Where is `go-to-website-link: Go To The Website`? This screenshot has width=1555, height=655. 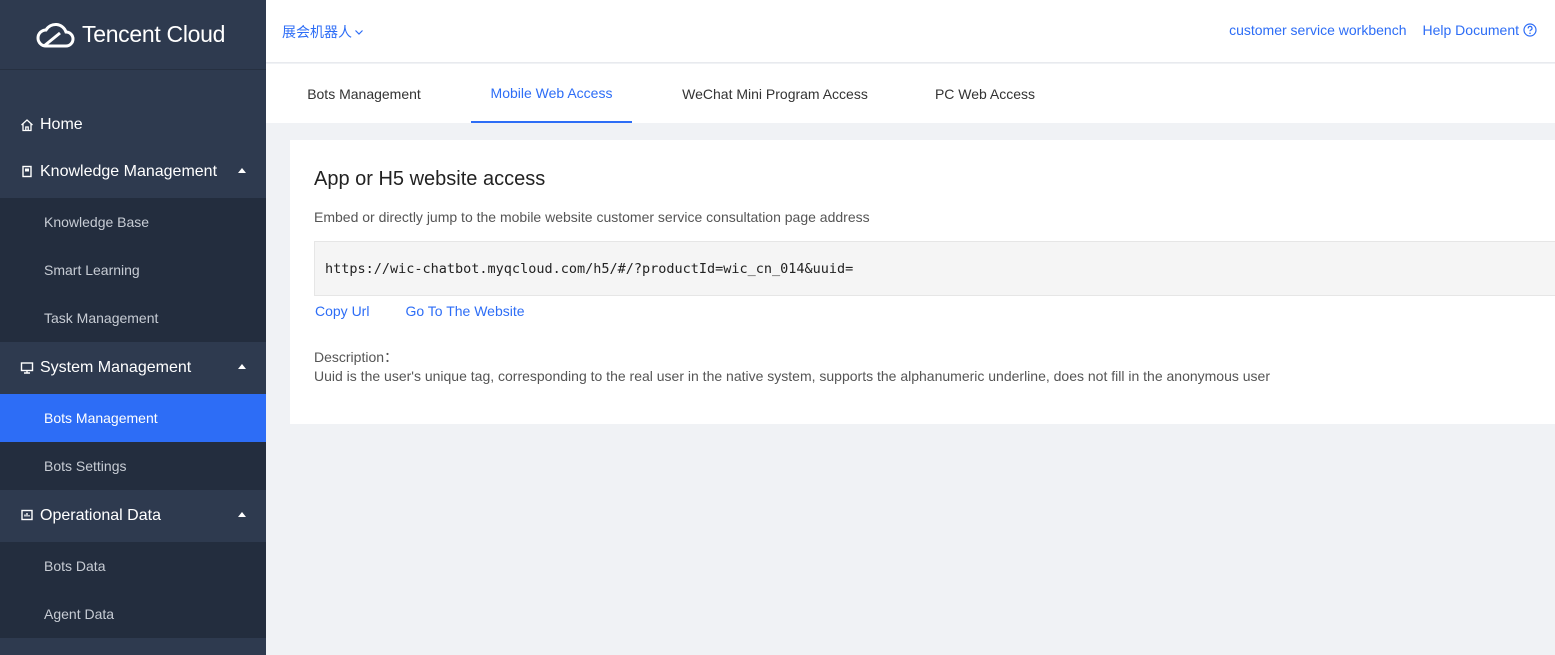
go-to-website-link: Go To The Website is located at coordinates (464, 311).